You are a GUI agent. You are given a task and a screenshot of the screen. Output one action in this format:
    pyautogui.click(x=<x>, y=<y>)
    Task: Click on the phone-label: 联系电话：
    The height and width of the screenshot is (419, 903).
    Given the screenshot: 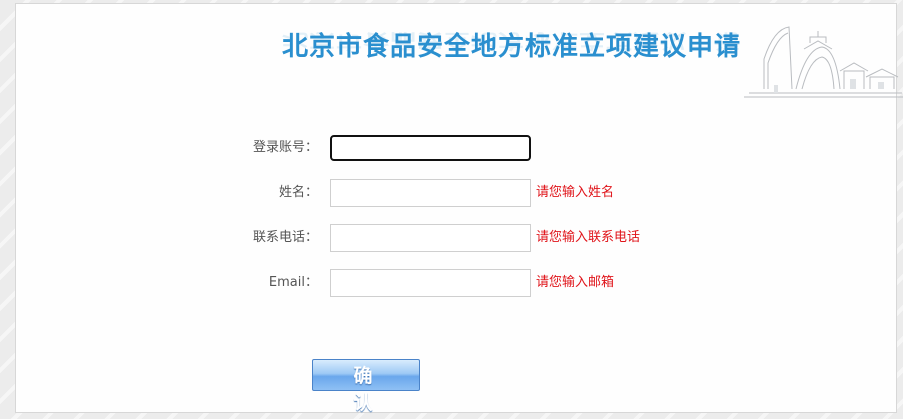 What is the action you would take?
    pyautogui.click(x=285, y=237)
    